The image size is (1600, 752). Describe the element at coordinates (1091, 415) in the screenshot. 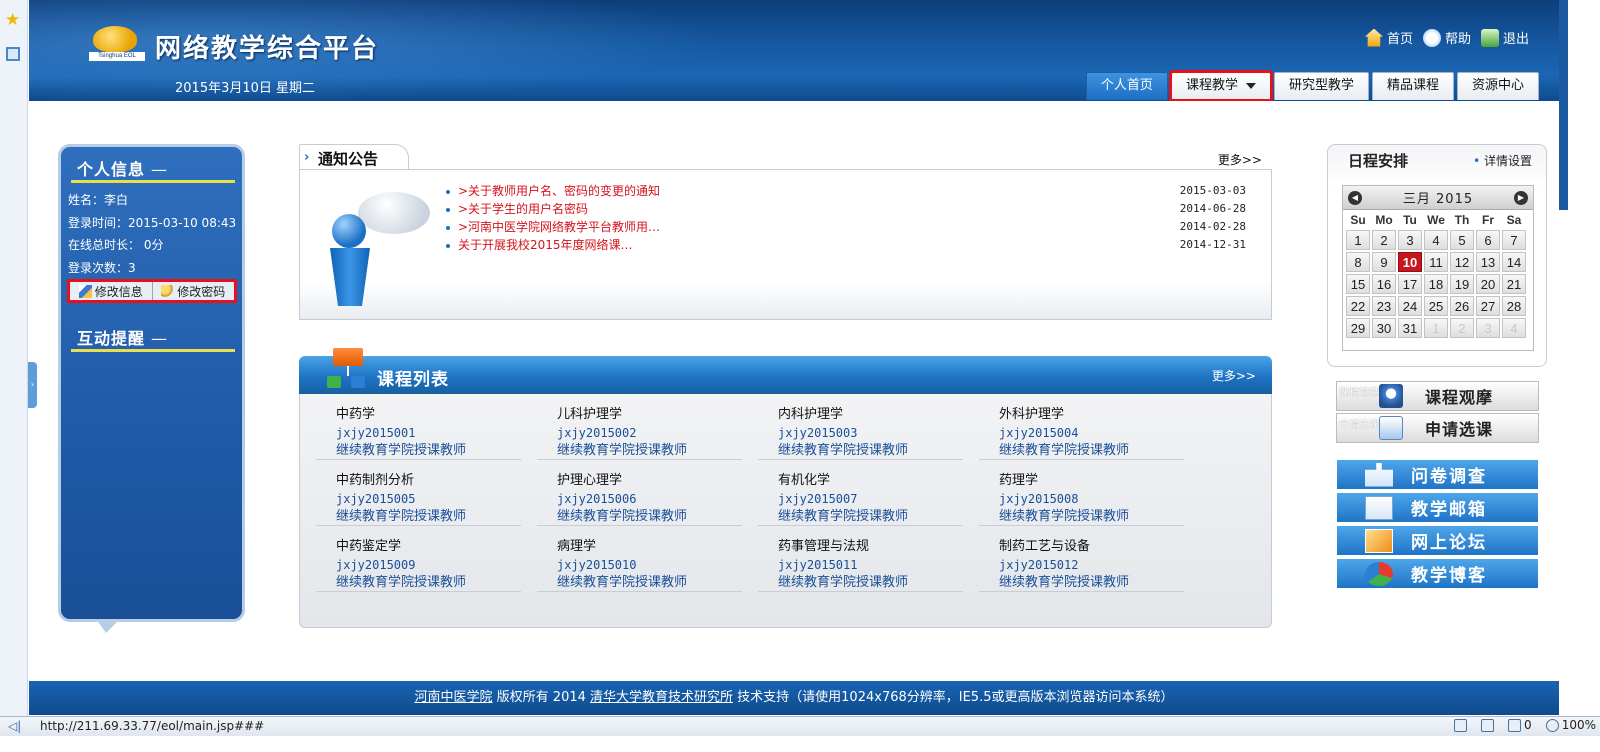

I see `course-name: 外科护理学` at that location.